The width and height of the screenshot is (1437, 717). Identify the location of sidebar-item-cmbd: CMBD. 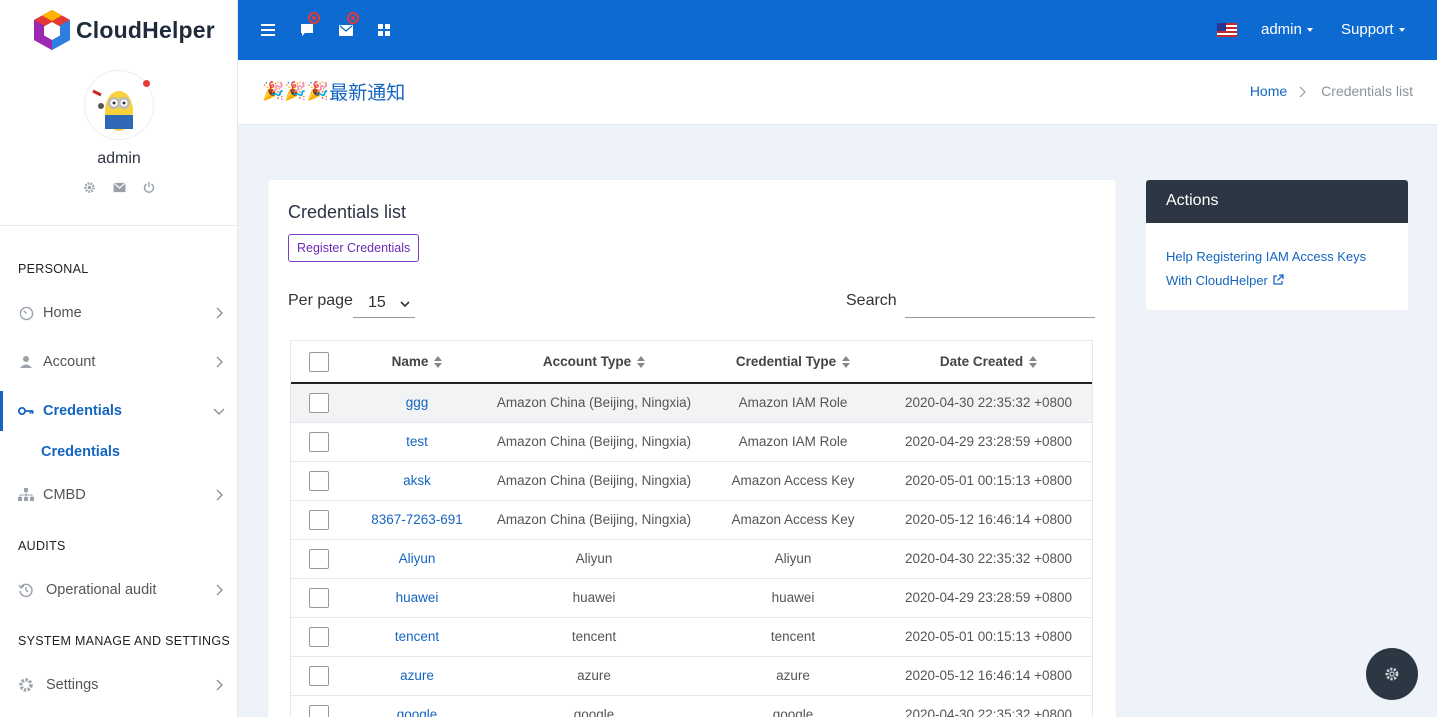
(118, 495).